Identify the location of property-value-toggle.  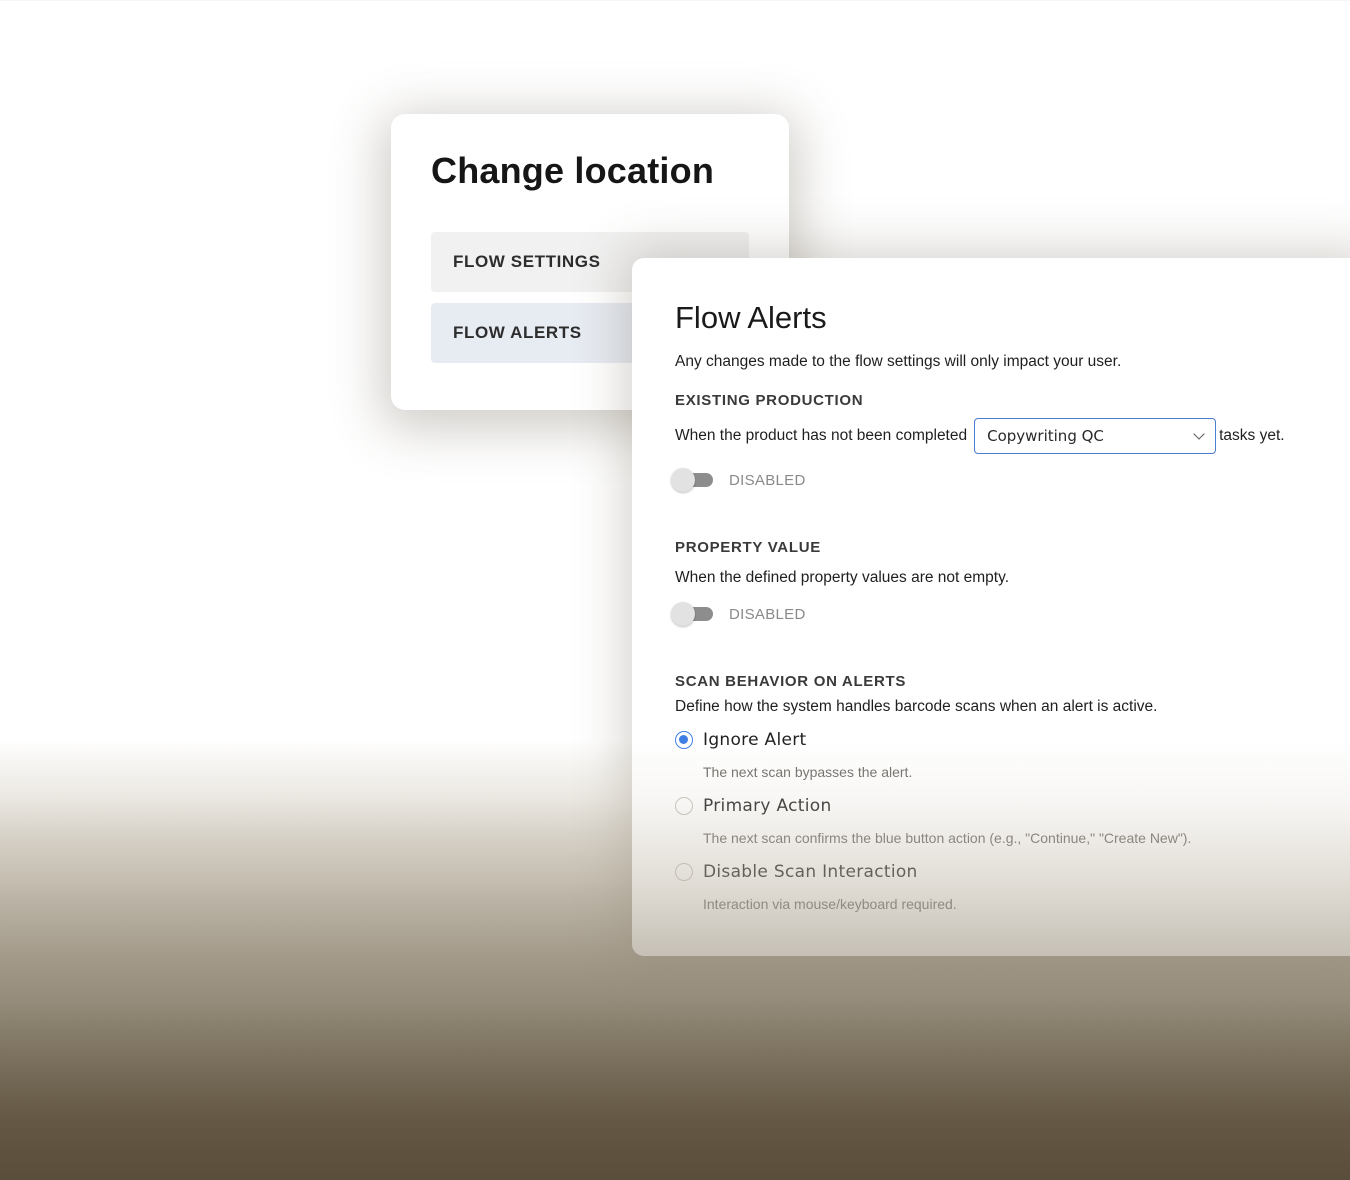
(693, 614).